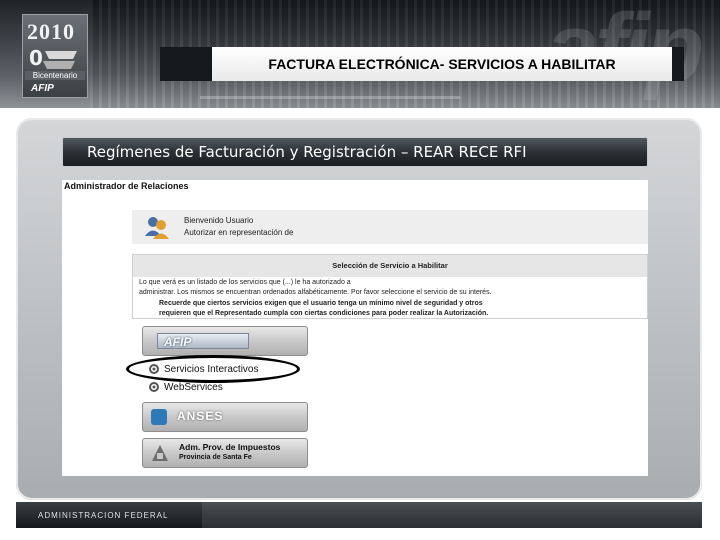  I want to click on bicentenario-logo: 2010 0 Bicentenario AFIP, so click(55, 56).